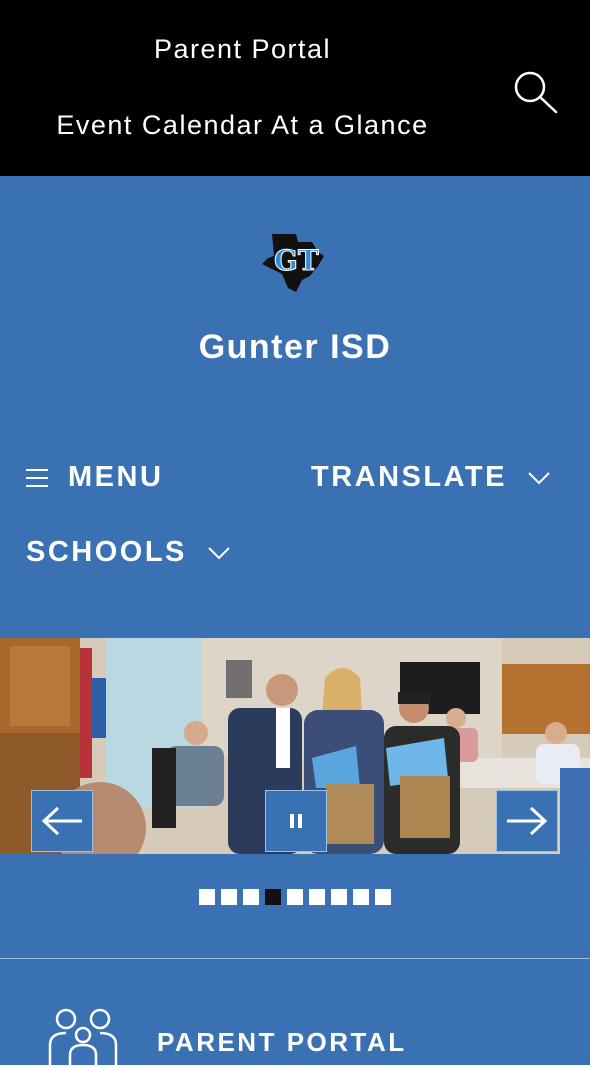 The image size is (600, 1067). I want to click on next-slide-button, so click(527, 821).